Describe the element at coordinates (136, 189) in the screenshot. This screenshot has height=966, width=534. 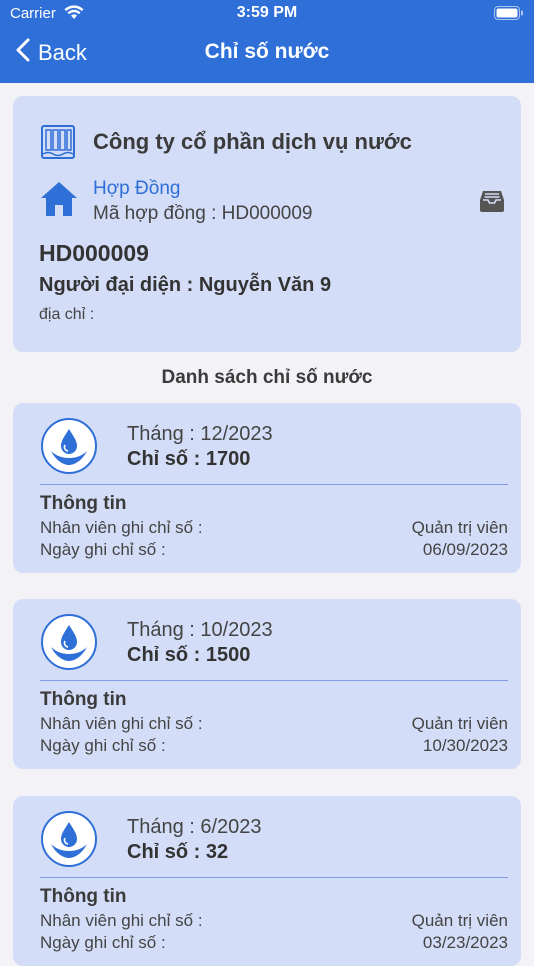
I see `contract-link: Hợp Đồng` at that location.